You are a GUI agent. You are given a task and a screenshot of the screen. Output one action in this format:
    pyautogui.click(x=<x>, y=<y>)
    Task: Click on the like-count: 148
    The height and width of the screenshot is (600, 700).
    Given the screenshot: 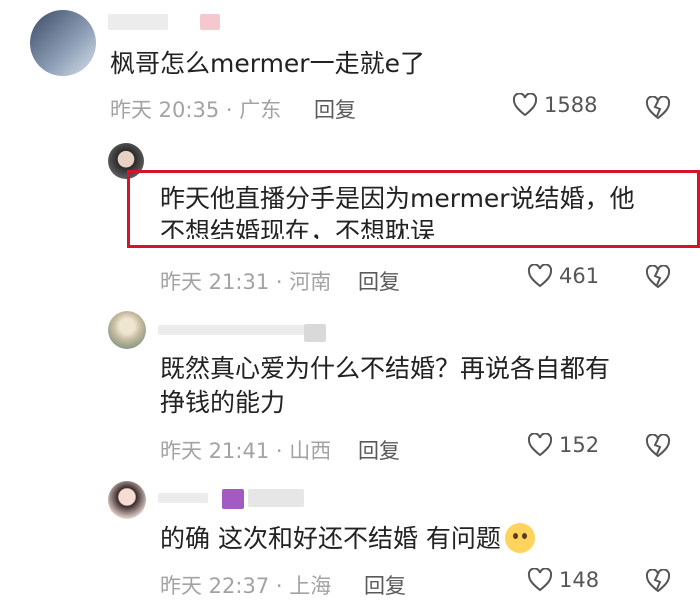 What is the action you would take?
    pyautogui.click(x=579, y=580)
    